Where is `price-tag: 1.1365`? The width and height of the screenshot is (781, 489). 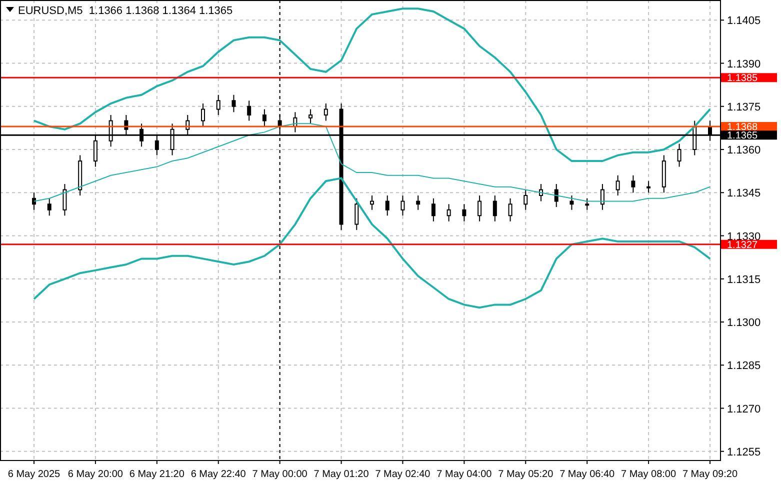 price-tag: 1.1365 is located at coordinates (749, 136).